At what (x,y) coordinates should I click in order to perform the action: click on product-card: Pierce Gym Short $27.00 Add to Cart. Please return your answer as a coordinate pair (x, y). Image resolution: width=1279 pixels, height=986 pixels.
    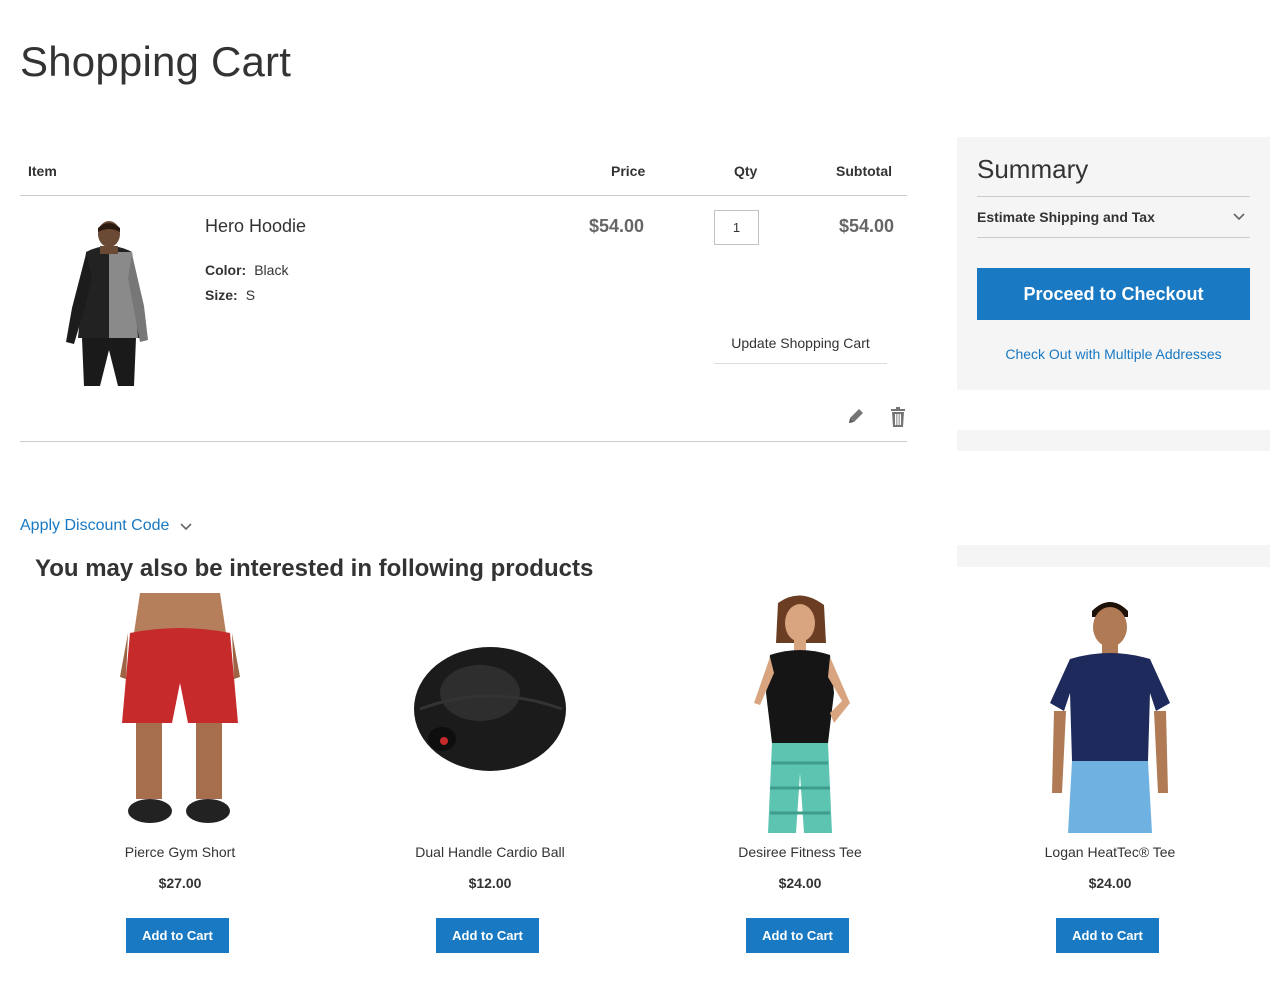
    Looking at the image, I should click on (180, 774).